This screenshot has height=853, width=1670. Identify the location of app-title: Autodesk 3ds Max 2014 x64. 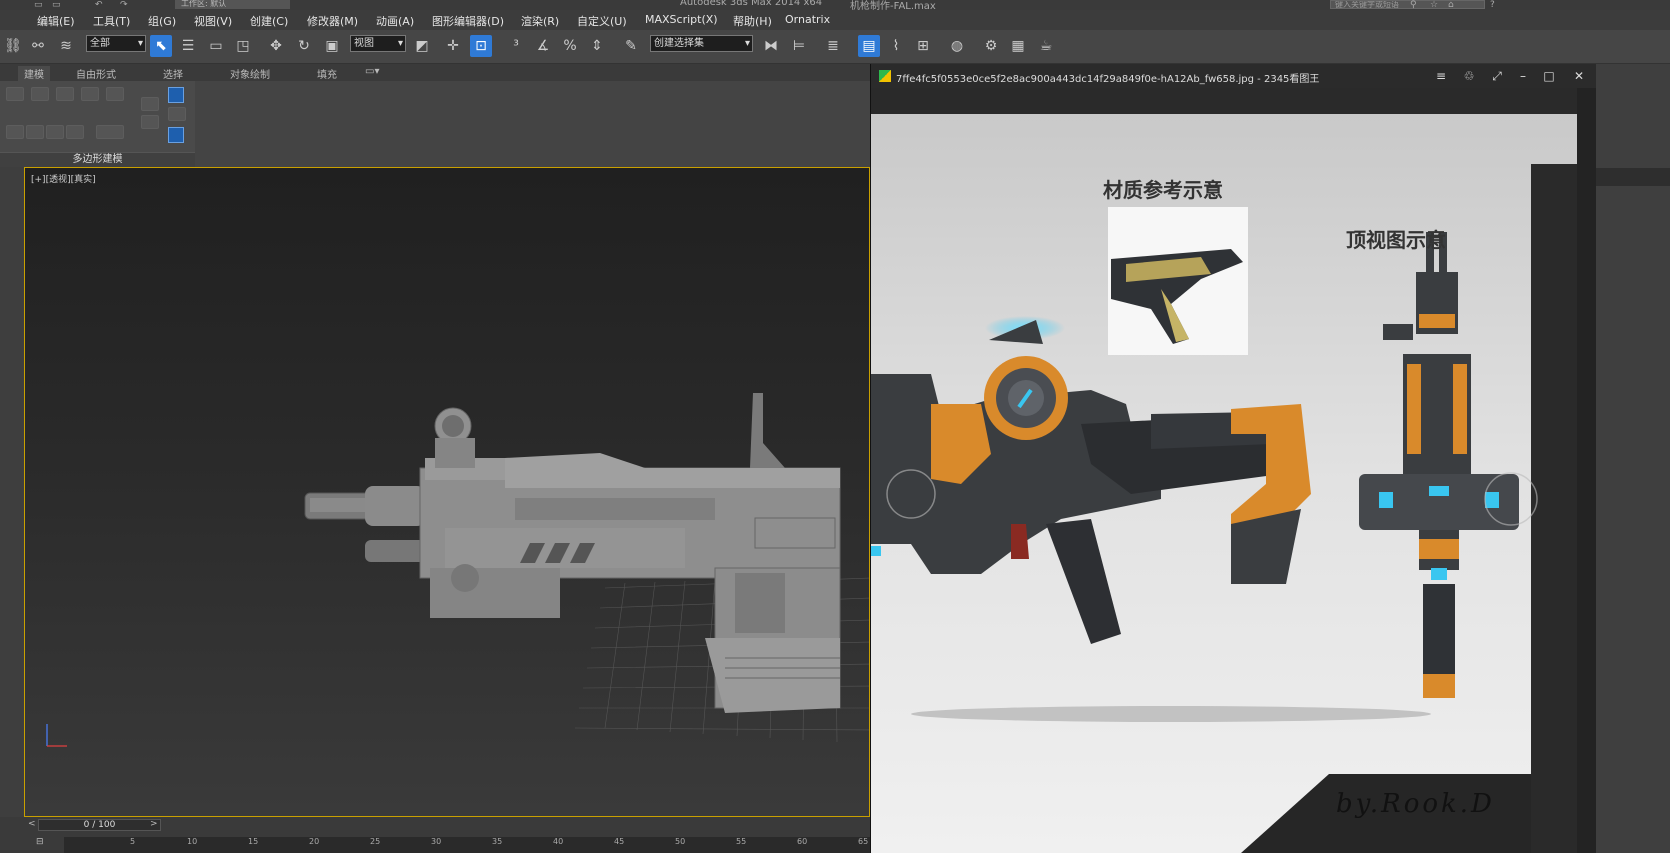
(751, 4).